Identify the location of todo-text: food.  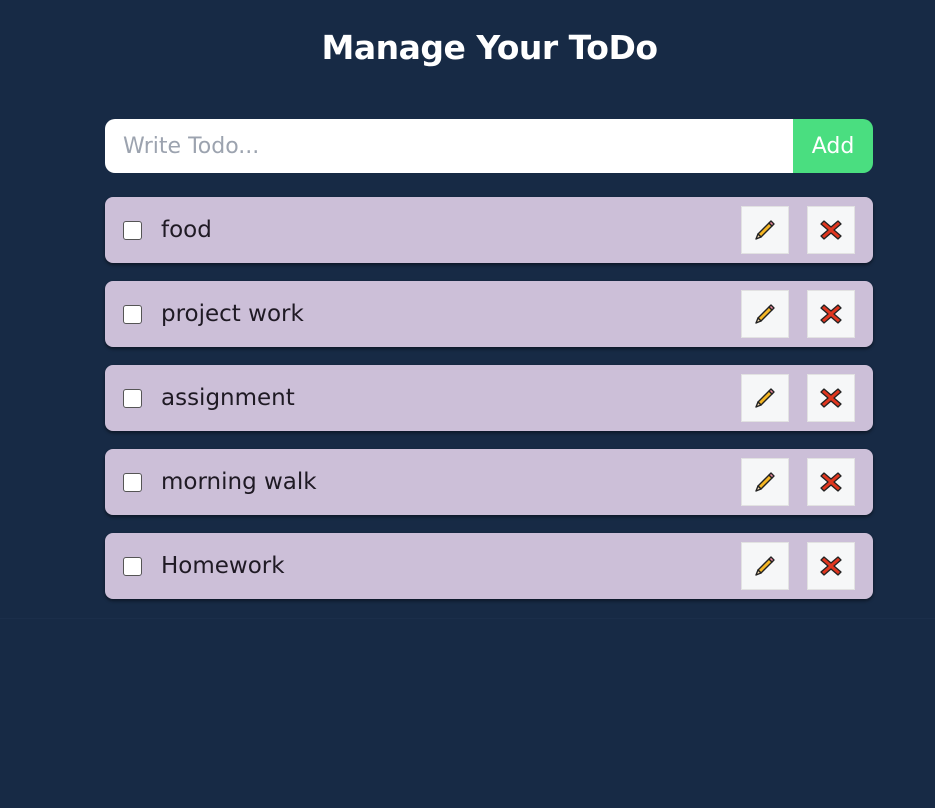
(186, 230).